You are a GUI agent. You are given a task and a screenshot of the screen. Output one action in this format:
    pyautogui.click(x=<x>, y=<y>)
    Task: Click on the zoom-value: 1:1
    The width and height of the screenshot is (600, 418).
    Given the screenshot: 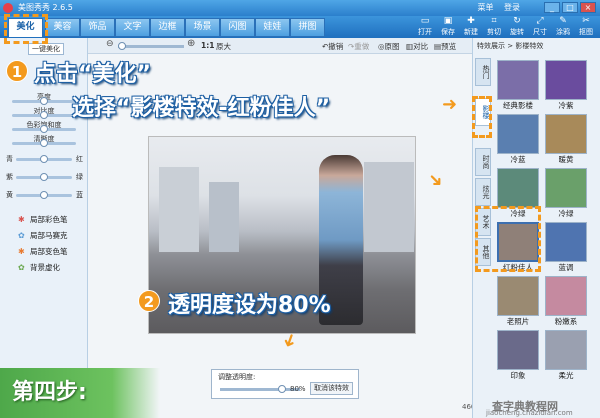 What is the action you would take?
    pyautogui.click(x=207, y=45)
    